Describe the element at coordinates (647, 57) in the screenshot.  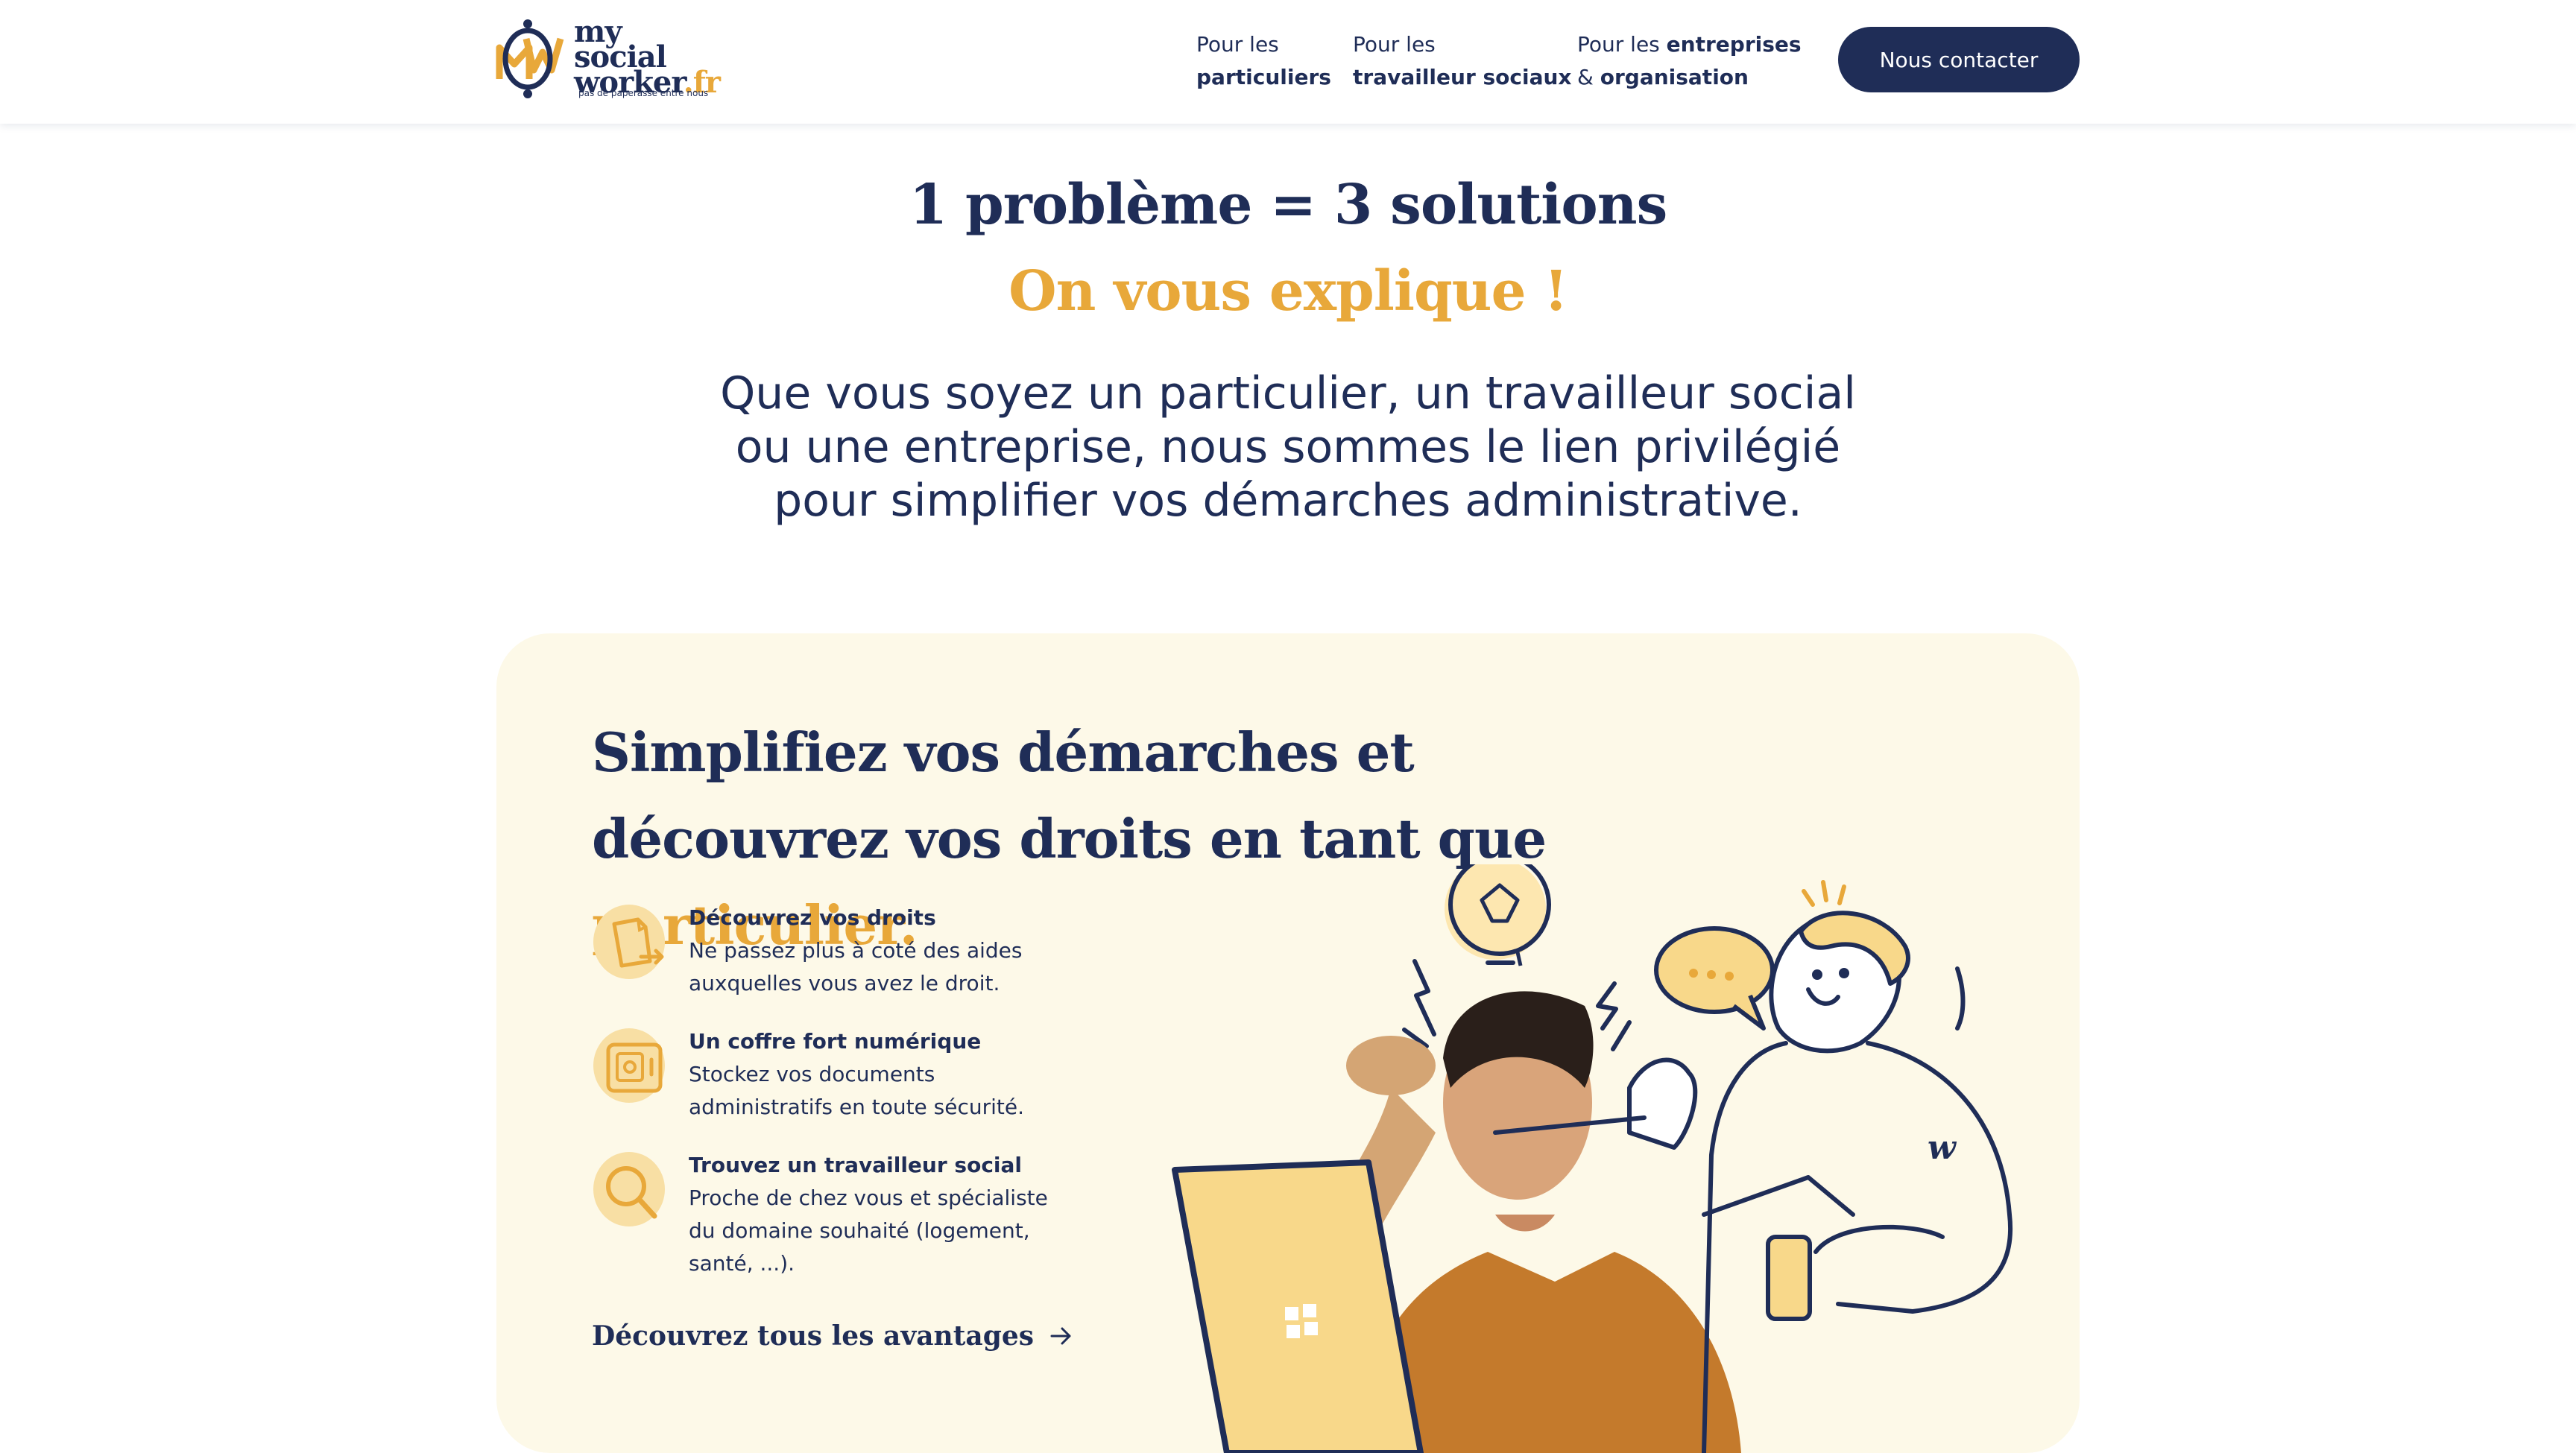
I see `logo-wordmark: my social worker.fr` at that location.